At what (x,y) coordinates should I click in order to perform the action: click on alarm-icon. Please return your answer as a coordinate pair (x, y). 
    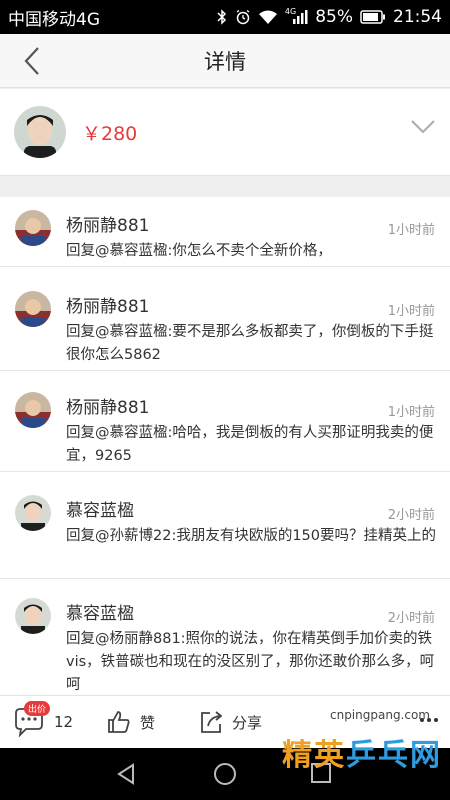
    Looking at the image, I should click on (243, 17).